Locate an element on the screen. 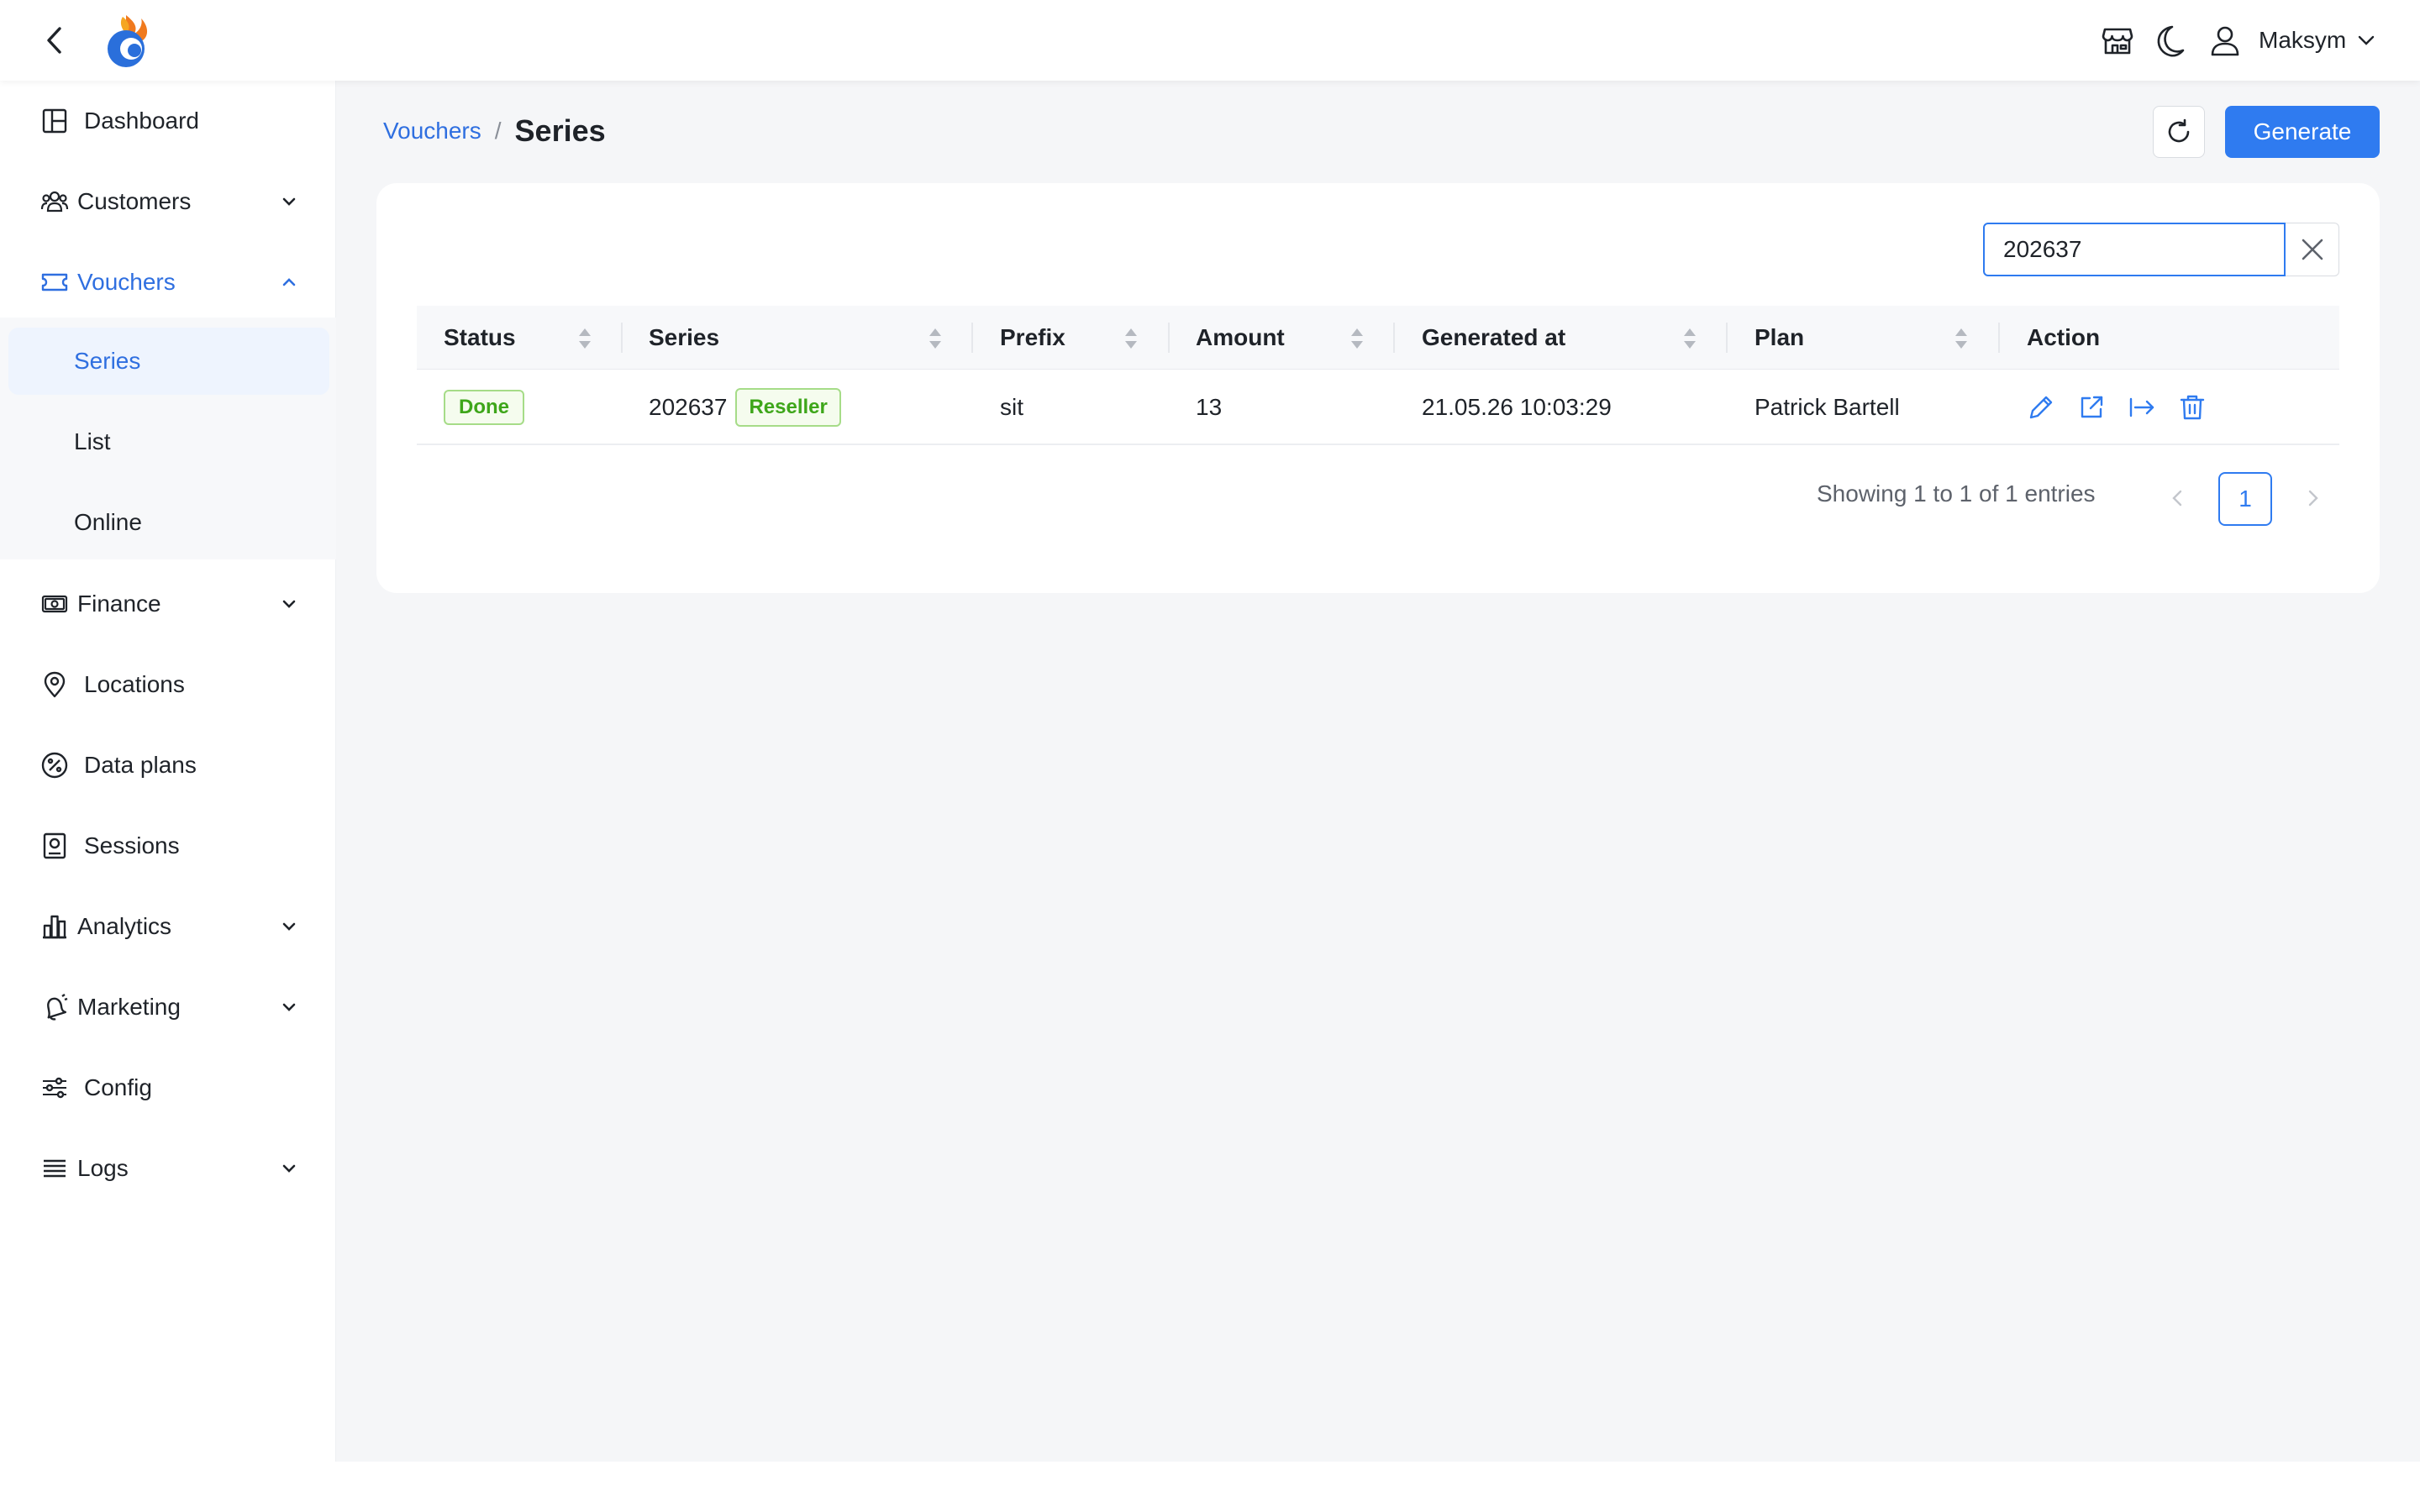 This screenshot has width=2420, height=1512. sidebar-item-vouchers: Vouchers is located at coordinates (168, 282).